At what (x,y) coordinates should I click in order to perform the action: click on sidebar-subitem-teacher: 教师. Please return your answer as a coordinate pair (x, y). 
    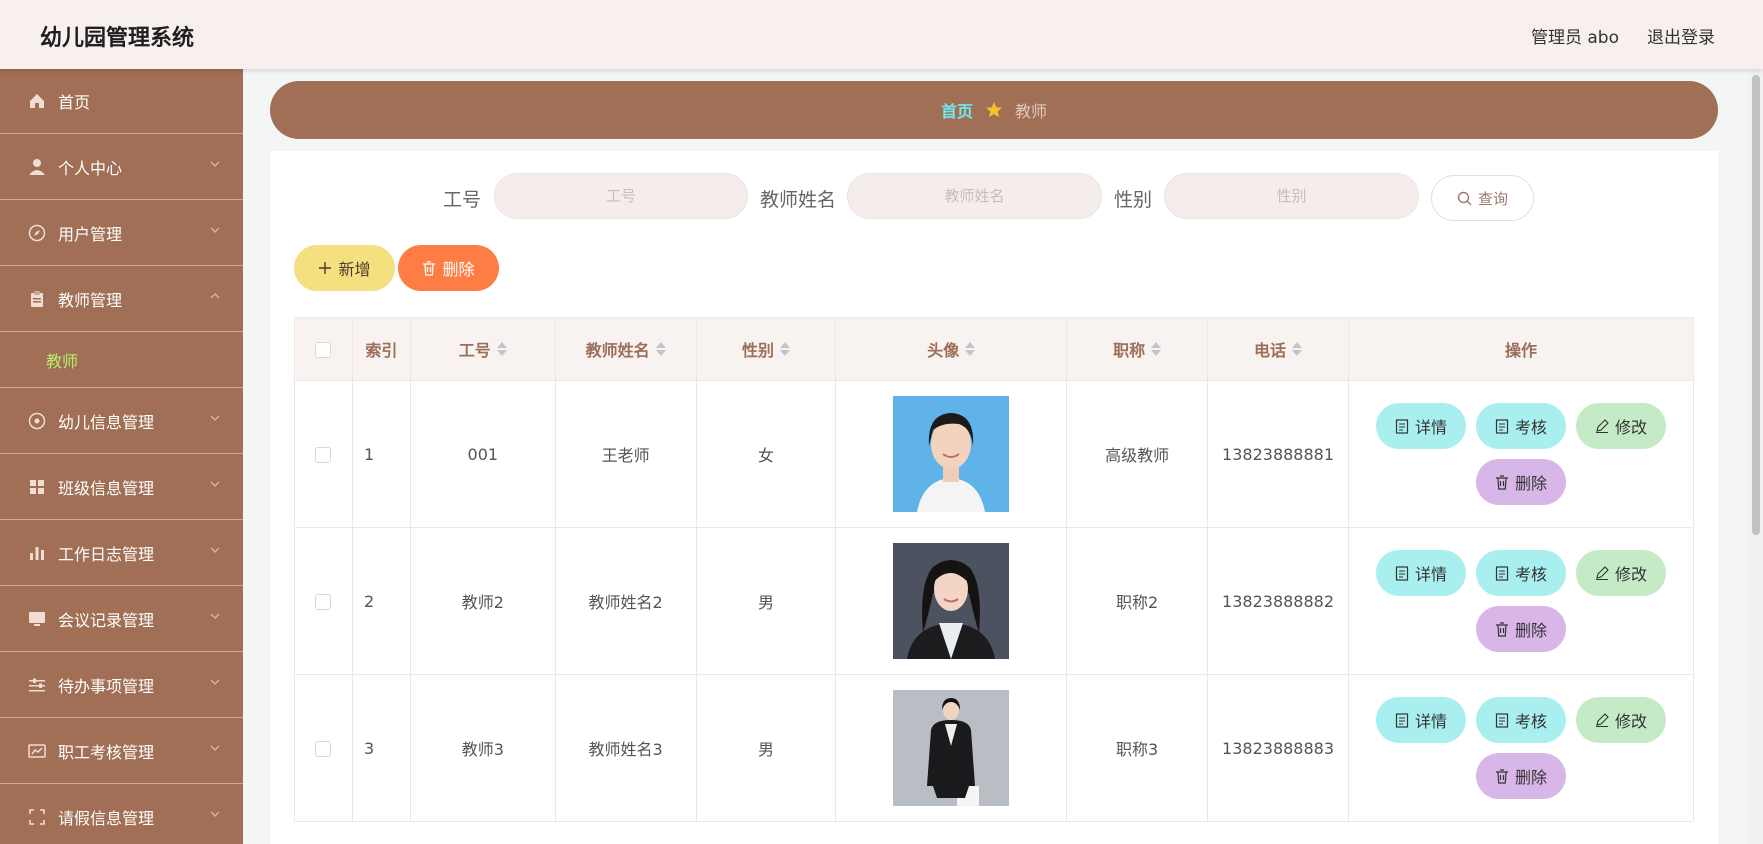
    Looking at the image, I should click on (121, 360).